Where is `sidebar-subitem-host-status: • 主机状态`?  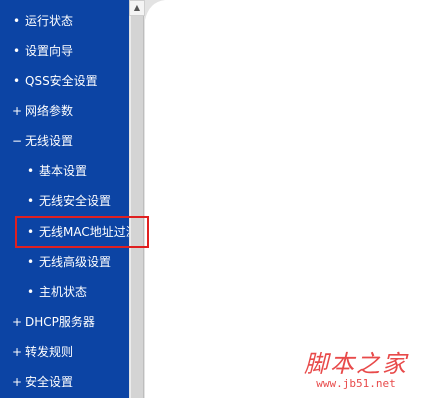 sidebar-subitem-host-status: • 主机状态 is located at coordinates (64, 292).